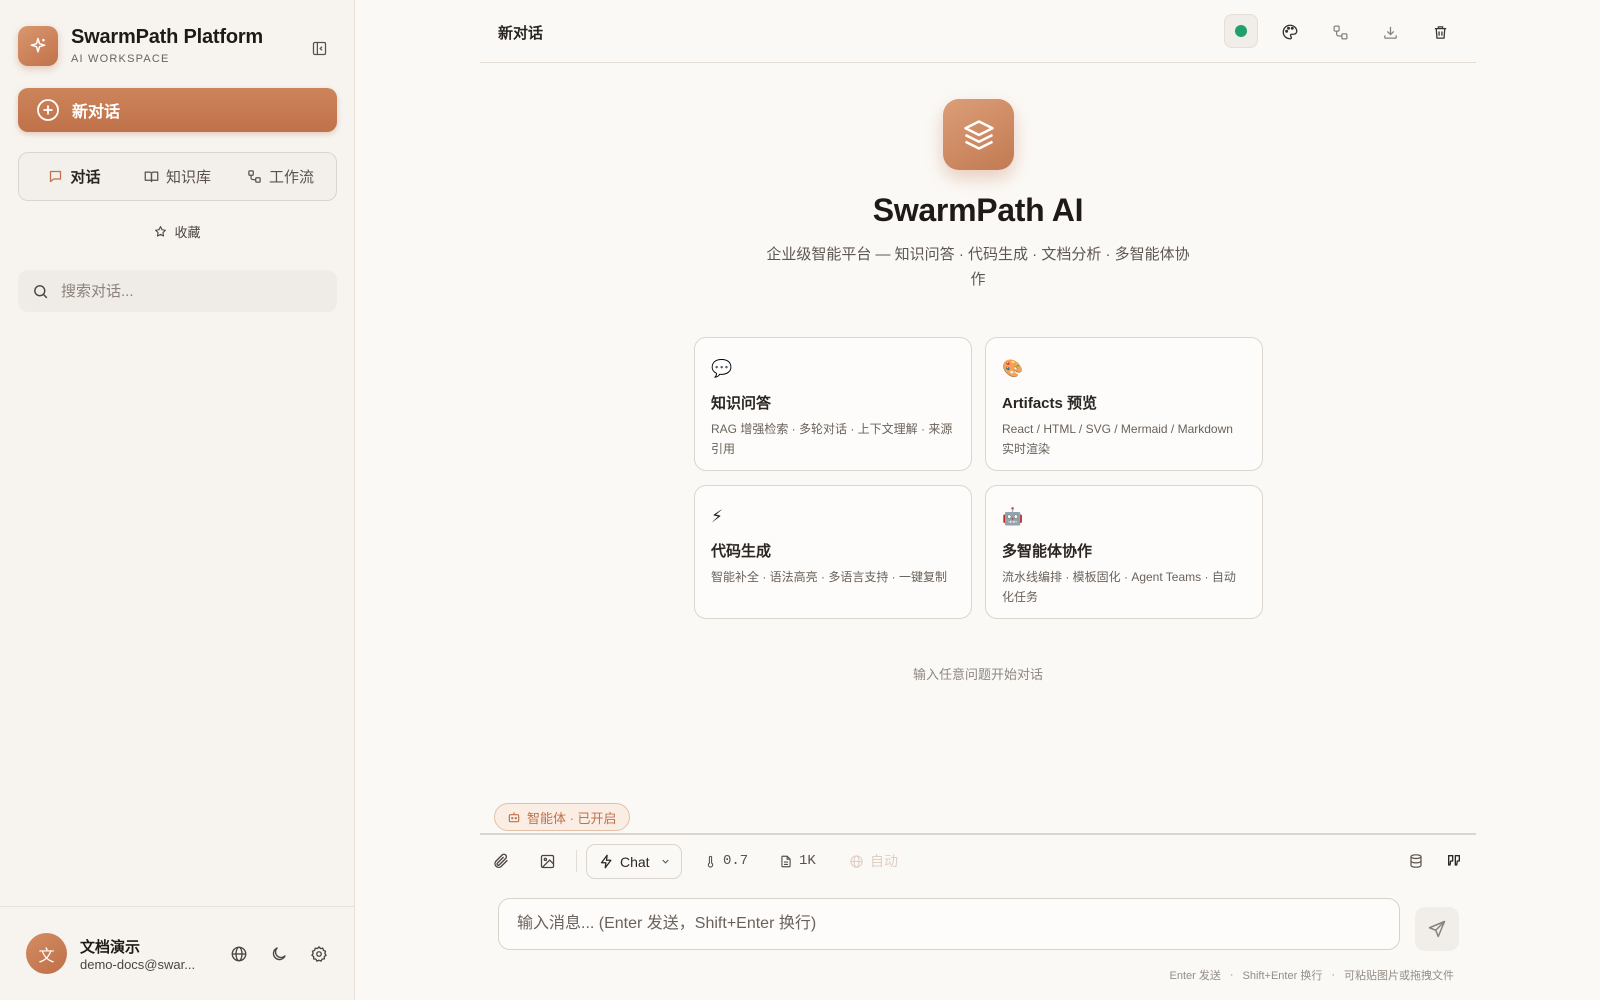  What do you see at coordinates (713, 861) in the screenshot?
I see `thermometer-icon` at bounding box center [713, 861].